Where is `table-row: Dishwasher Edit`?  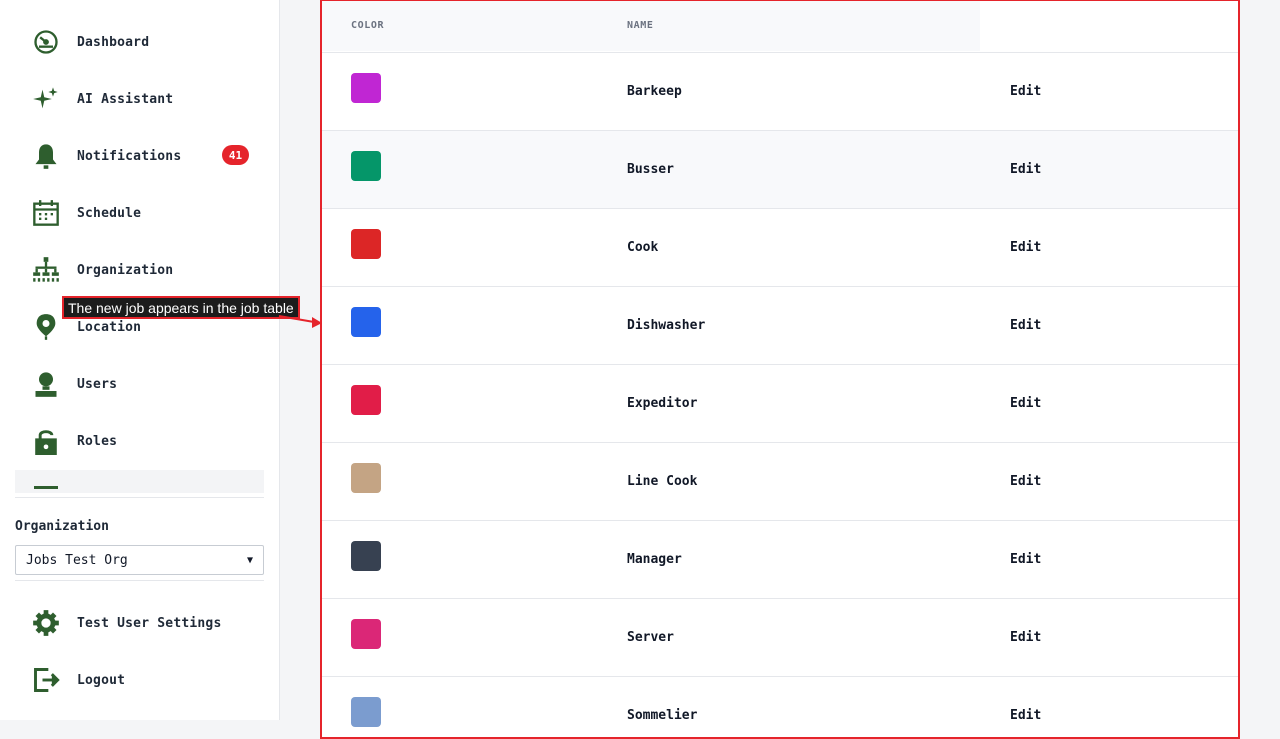
table-row: Dishwasher Edit is located at coordinates (780, 326).